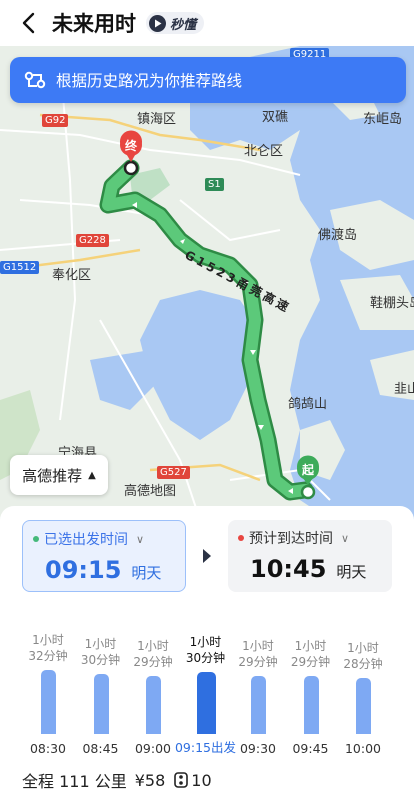 Image resolution: width=414 pixels, height=800 pixels. What do you see at coordinates (157, 23) in the screenshot?
I see `play-icon` at bounding box center [157, 23].